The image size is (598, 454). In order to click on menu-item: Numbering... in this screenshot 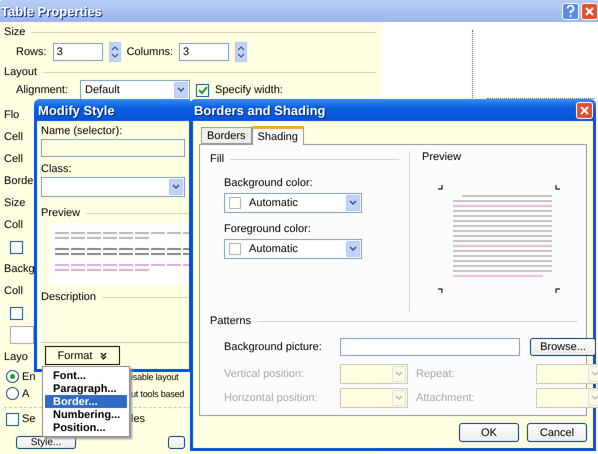, I will do `click(86, 414)`.